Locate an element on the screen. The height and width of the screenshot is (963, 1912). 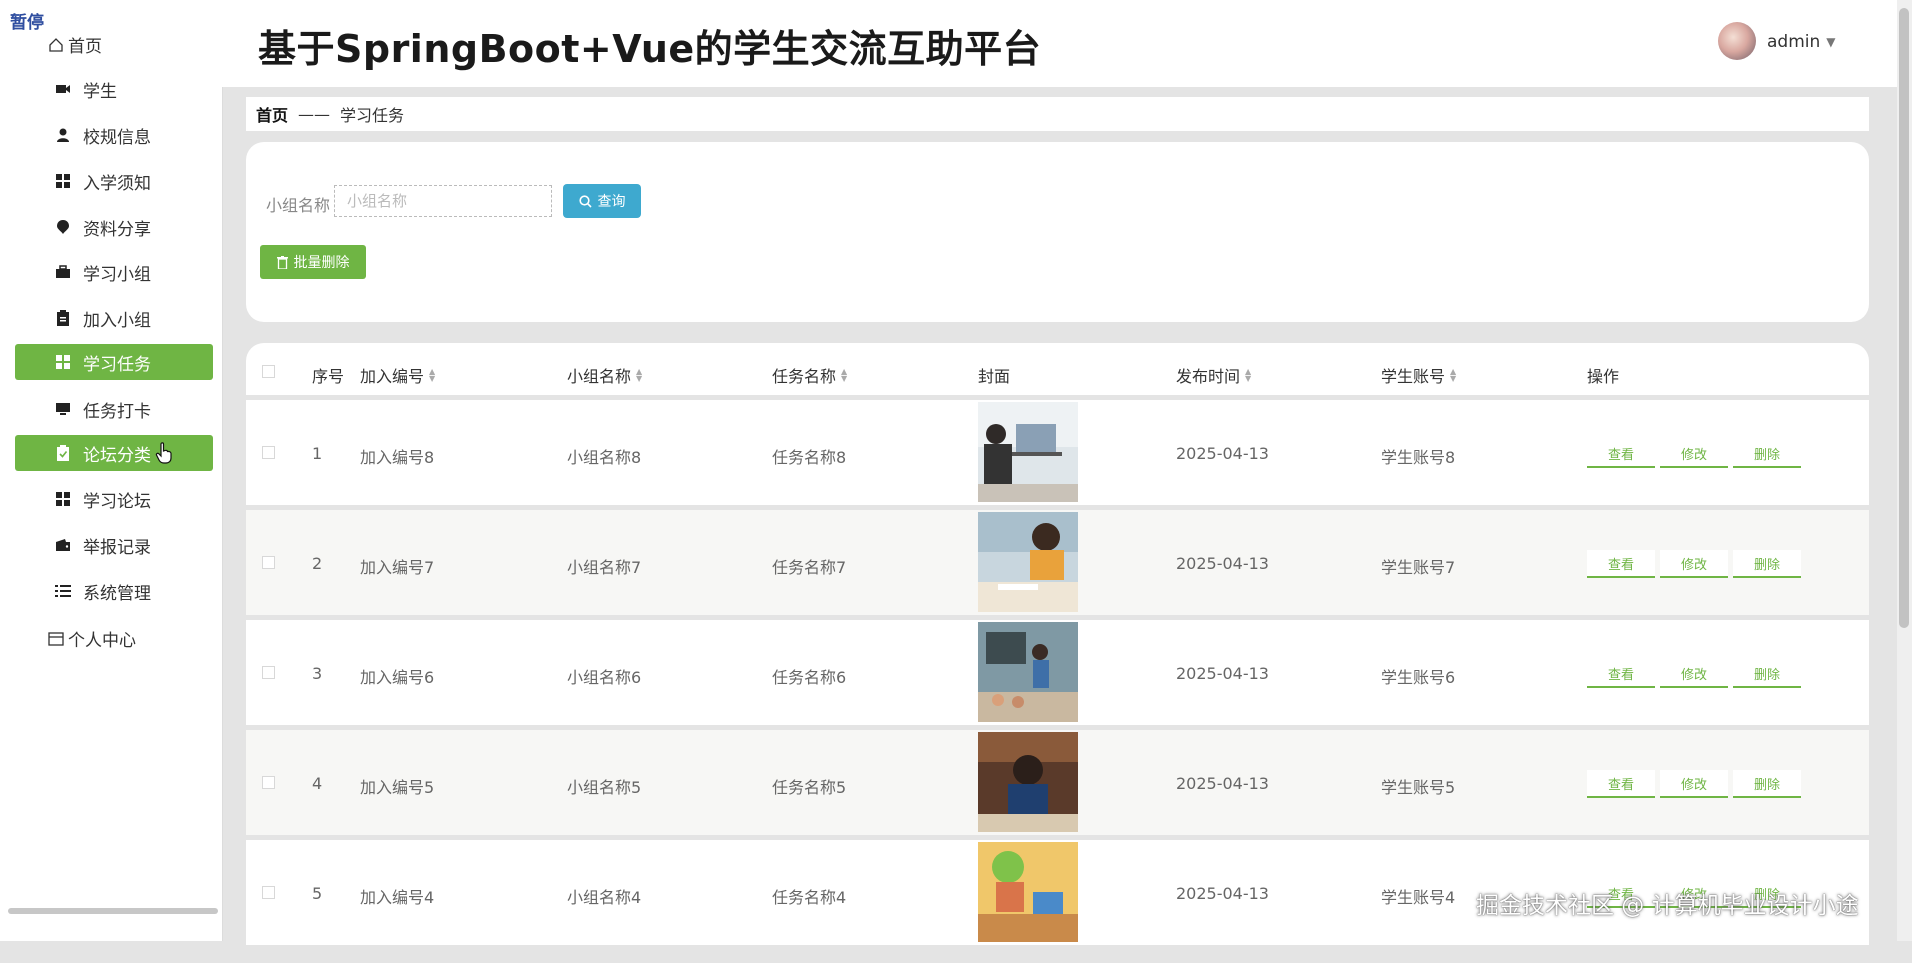
watermark: 掘金技术社区 @ 计算机毕业设计小途 is located at coordinates (1667, 906).